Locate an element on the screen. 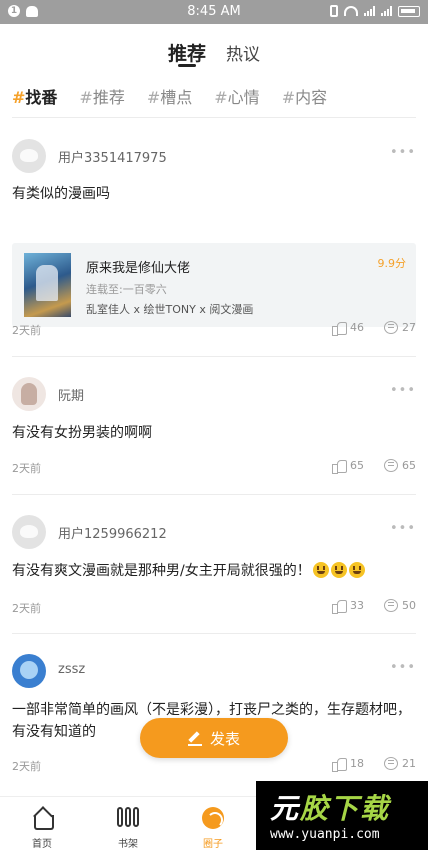 Image resolution: width=428 pixels, height=850 pixels. post-meta: 2天前 65 65 is located at coordinates (214, 467).